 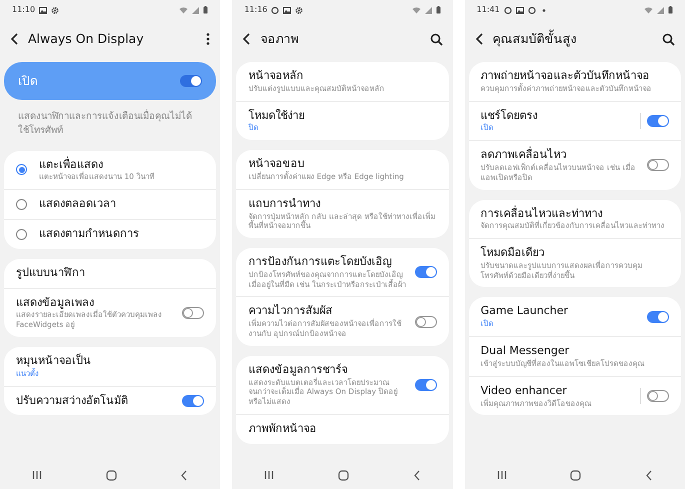 I want to click on item-title: แตะเพื่อแสดง, so click(x=71, y=165).